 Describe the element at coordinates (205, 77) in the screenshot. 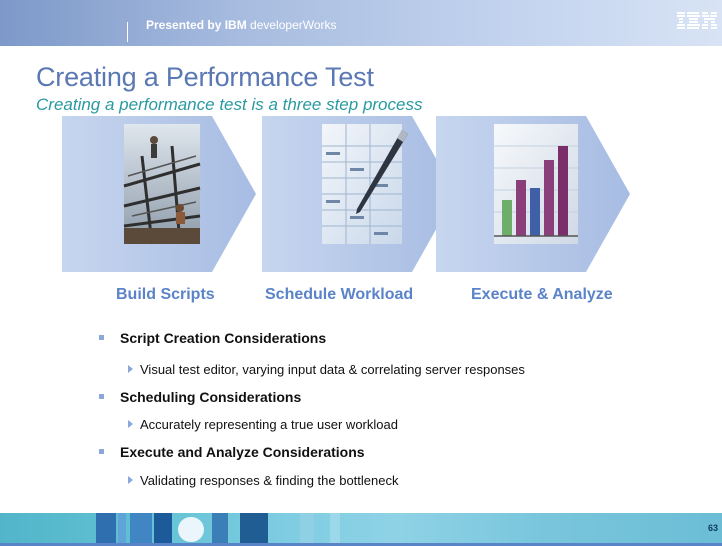

I see `slide-title: Creating a Performance Test` at that location.